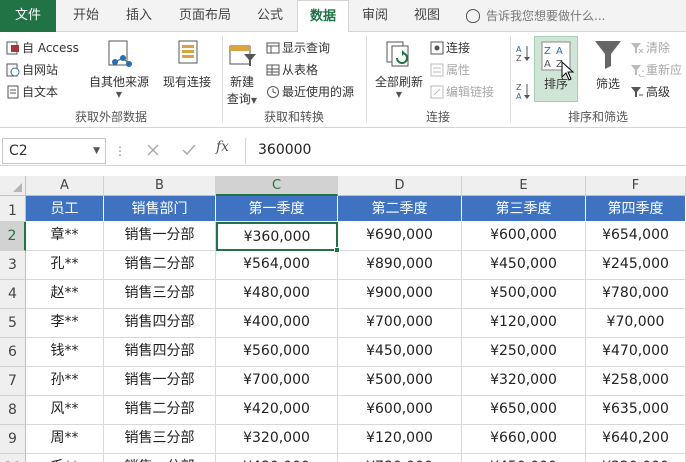  I want to click on existing-connections-button: 现有连接, so click(187, 64).